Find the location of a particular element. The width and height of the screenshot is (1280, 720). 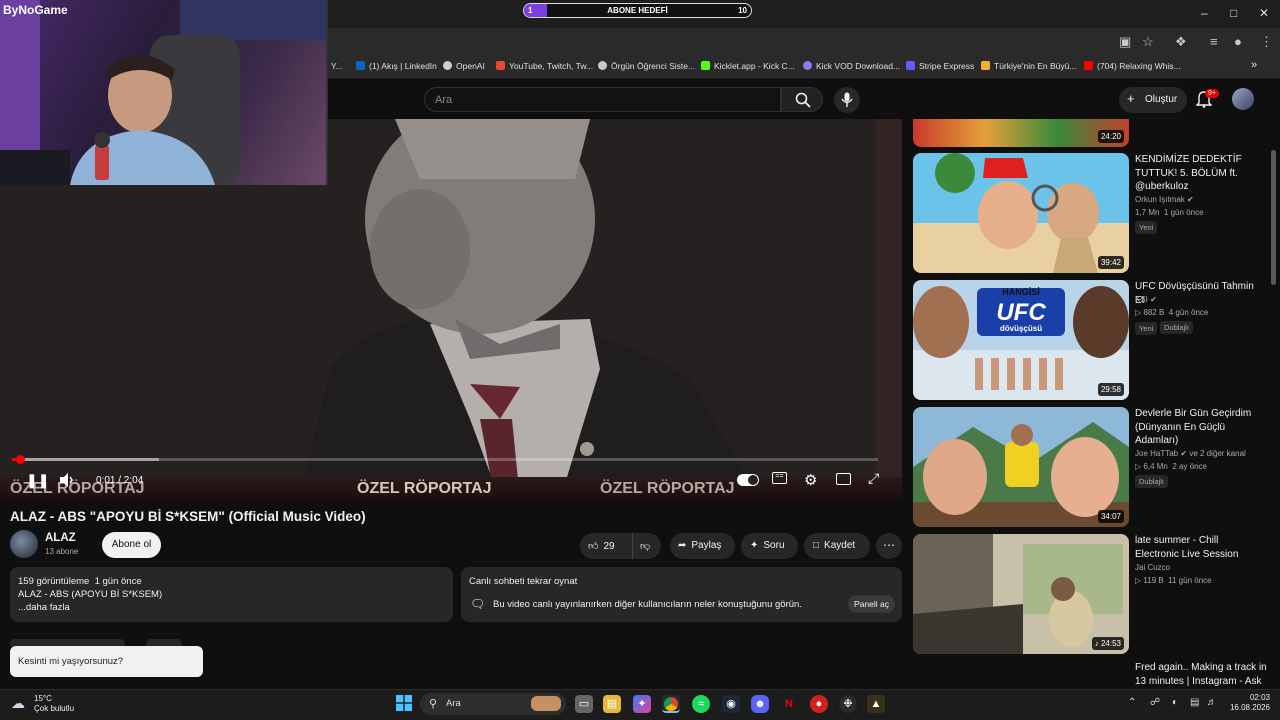

search-input: Ara is located at coordinates (602, 99).